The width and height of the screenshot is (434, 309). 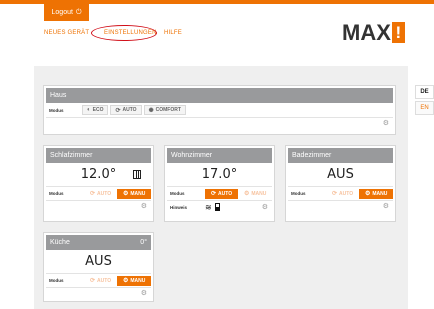 What do you see at coordinates (89, 110) in the screenshot?
I see `leaf-icon: ◐` at bounding box center [89, 110].